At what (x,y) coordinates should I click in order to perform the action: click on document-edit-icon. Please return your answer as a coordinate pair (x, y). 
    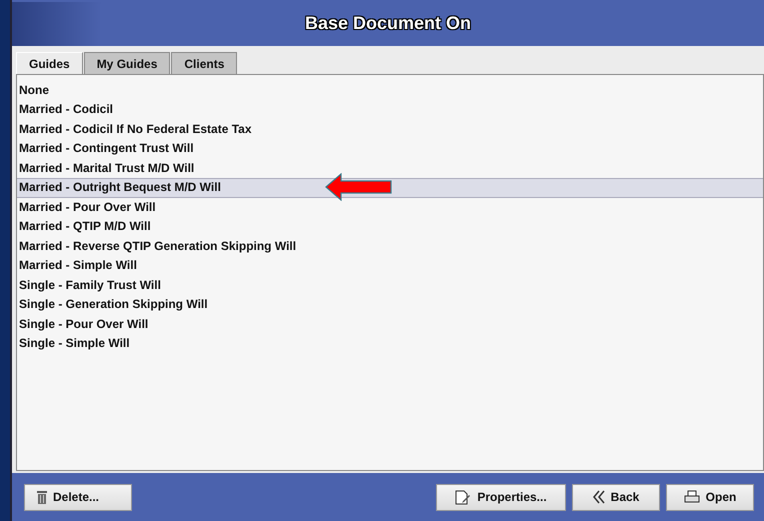
    Looking at the image, I should click on (463, 497).